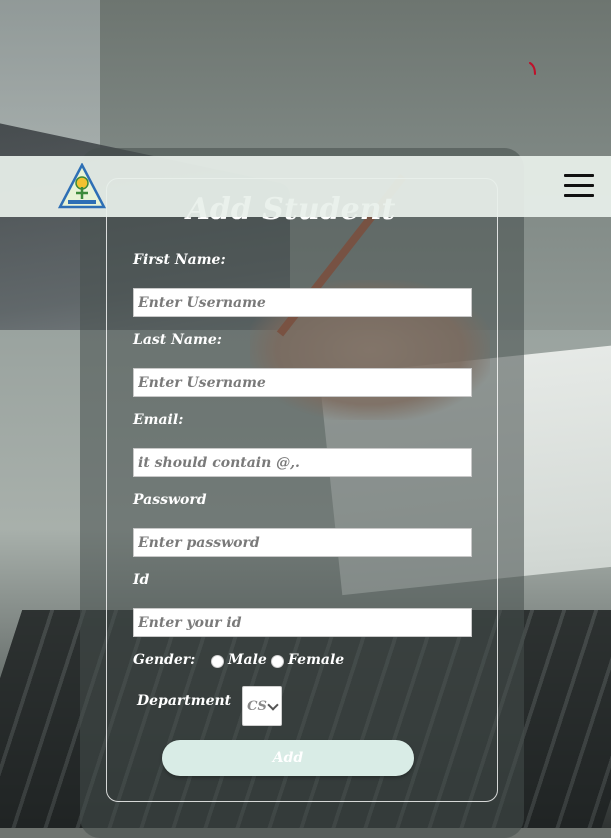 This screenshot has height=838, width=611. What do you see at coordinates (247, 660) in the screenshot?
I see `male-radio-label: Male` at bounding box center [247, 660].